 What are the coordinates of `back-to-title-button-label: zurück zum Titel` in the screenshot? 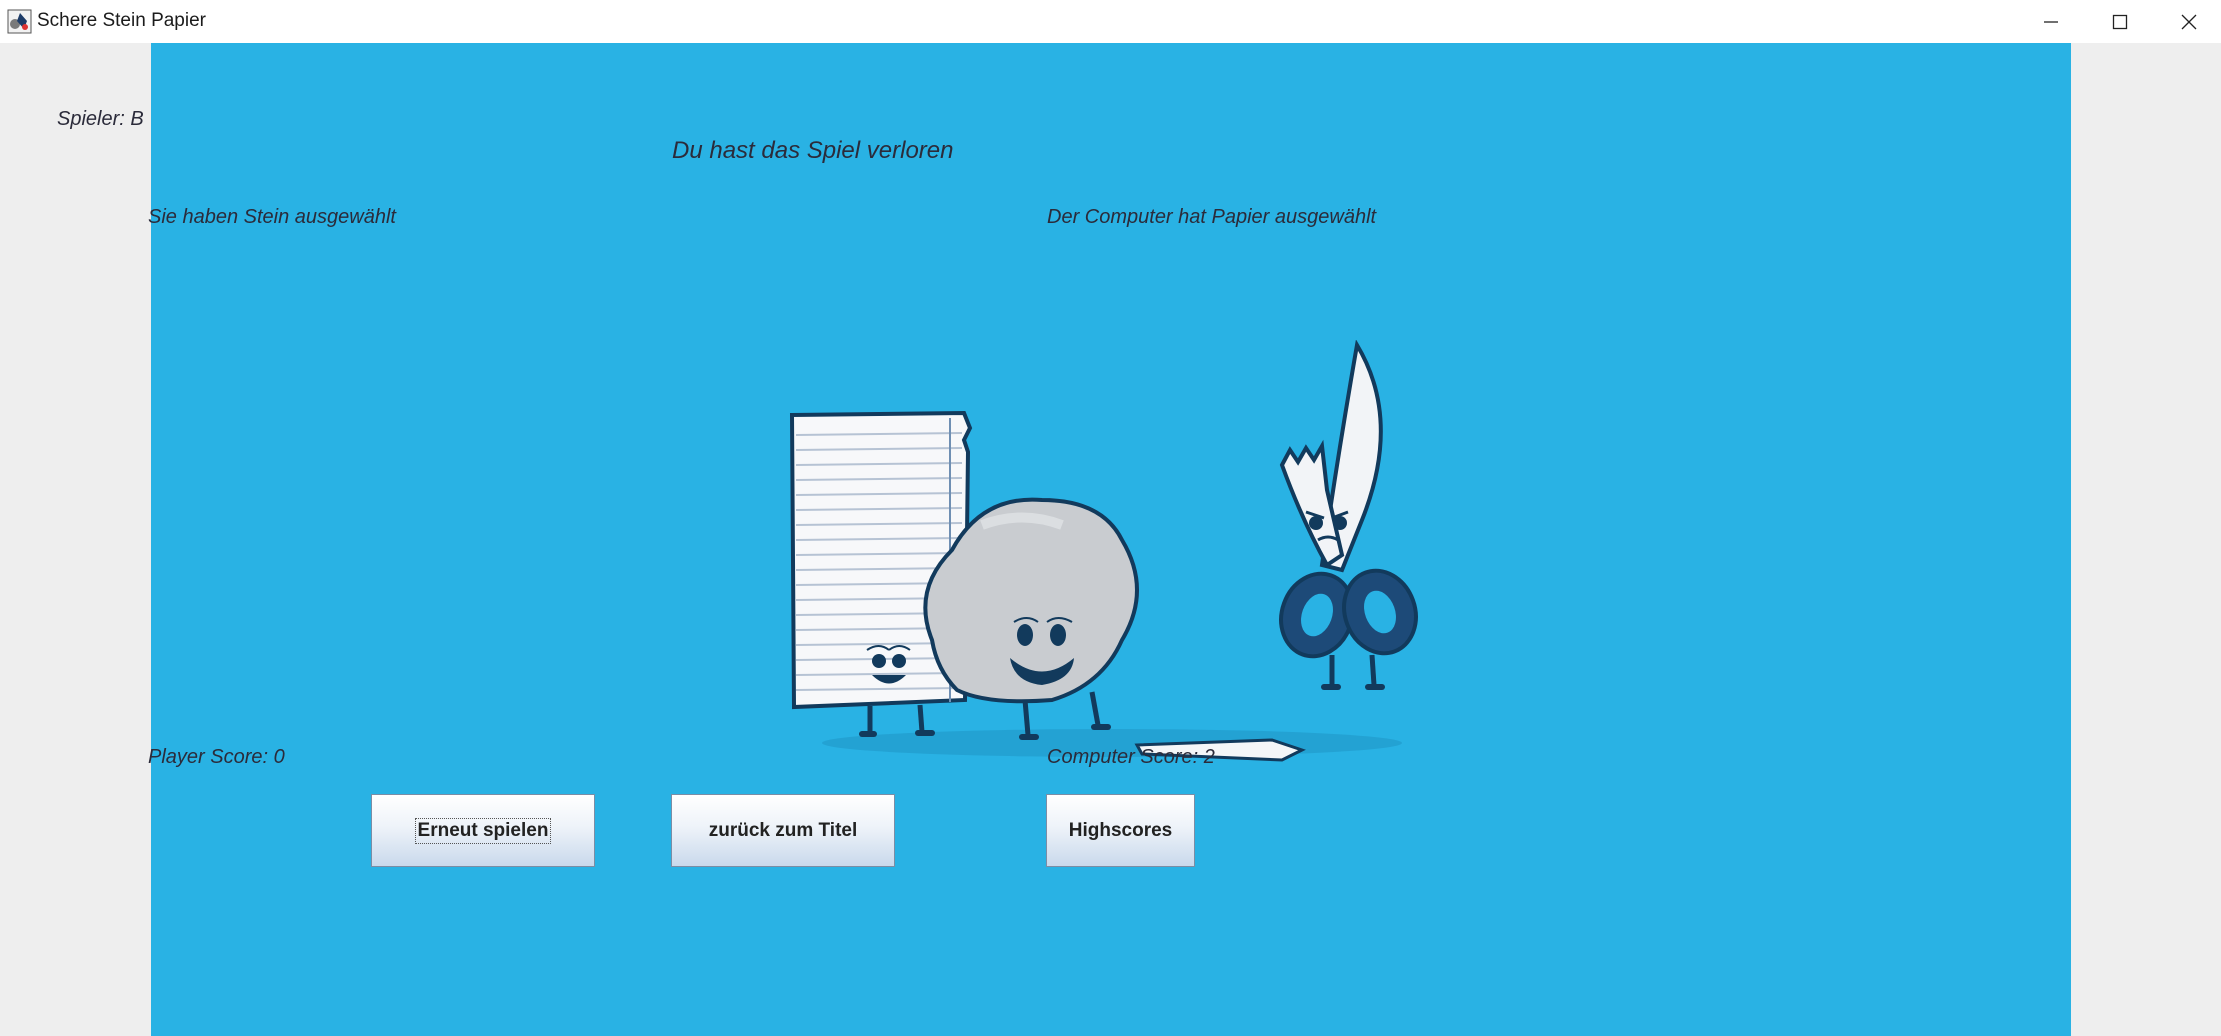 It's located at (783, 830).